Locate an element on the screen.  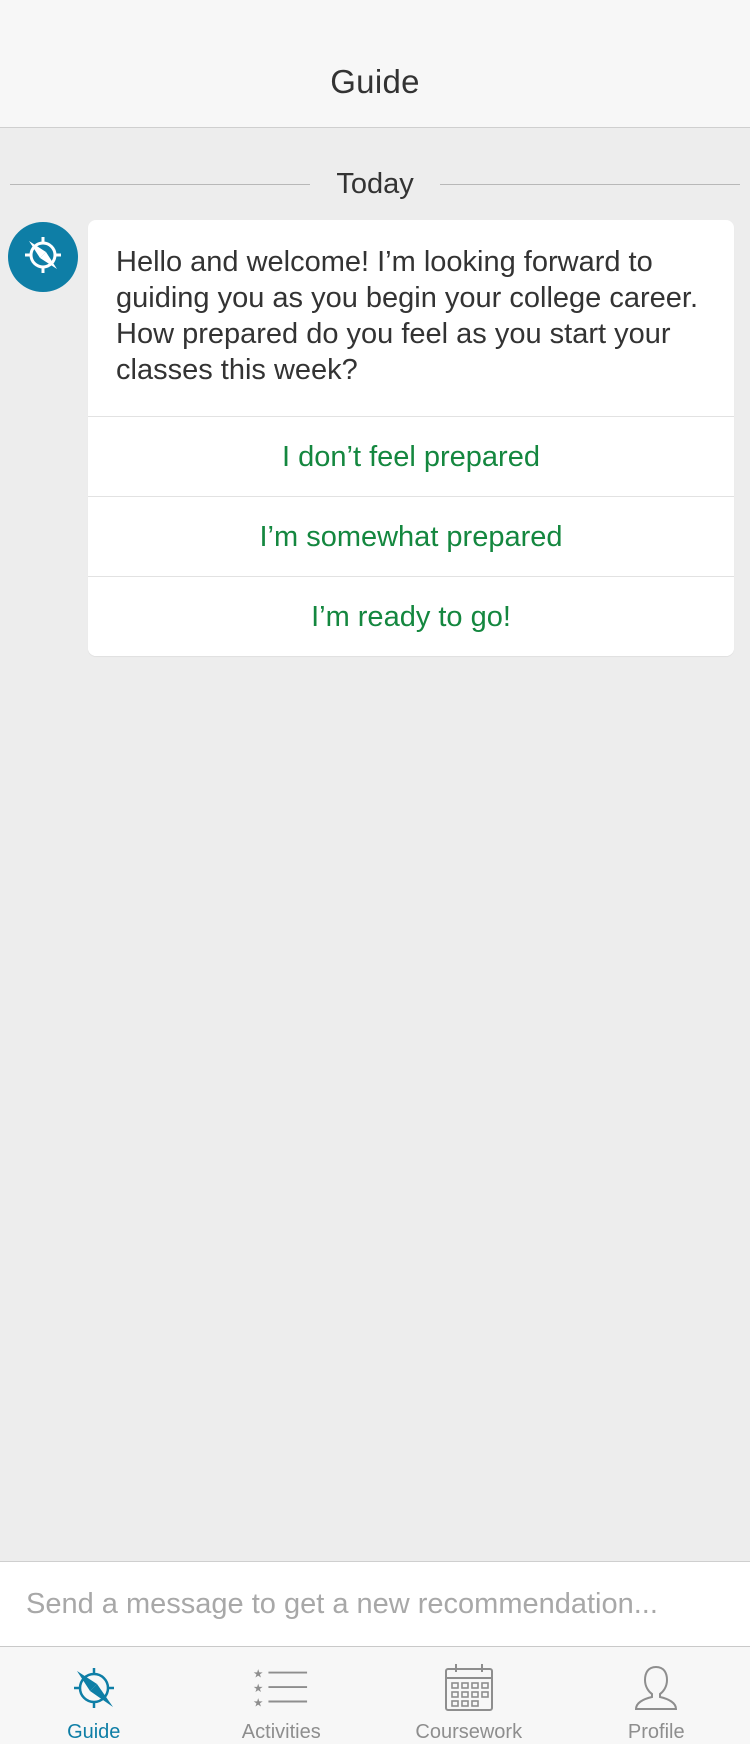
guide-avatar is located at coordinates (43, 257).